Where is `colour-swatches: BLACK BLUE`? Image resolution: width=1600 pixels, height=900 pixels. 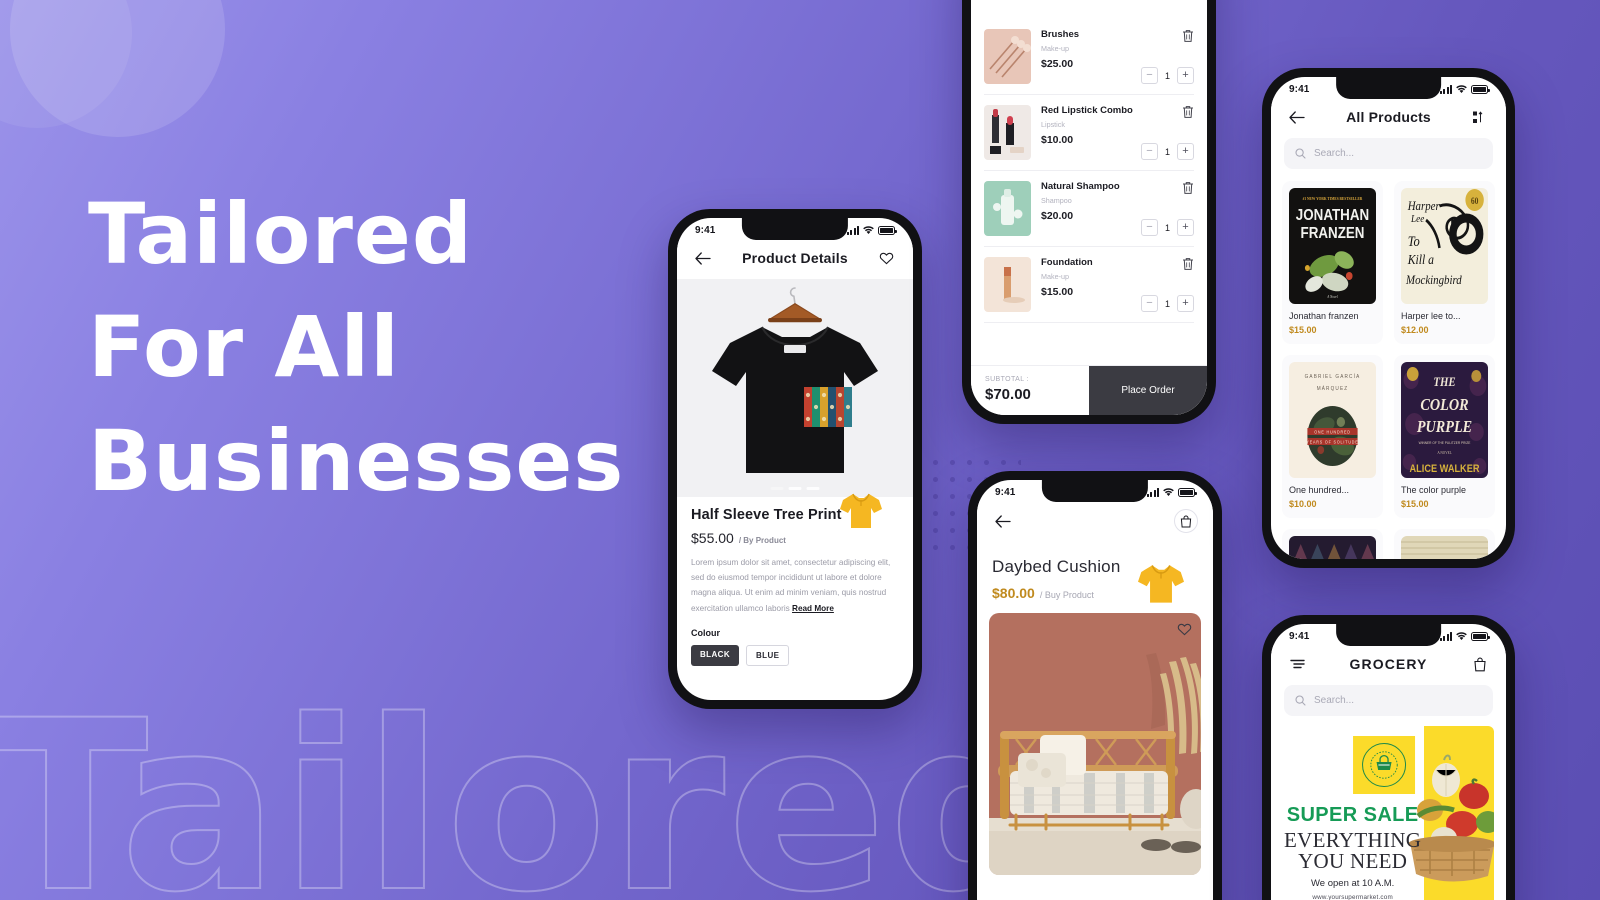 colour-swatches: BLACK BLUE is located at coordinates (795, 655).